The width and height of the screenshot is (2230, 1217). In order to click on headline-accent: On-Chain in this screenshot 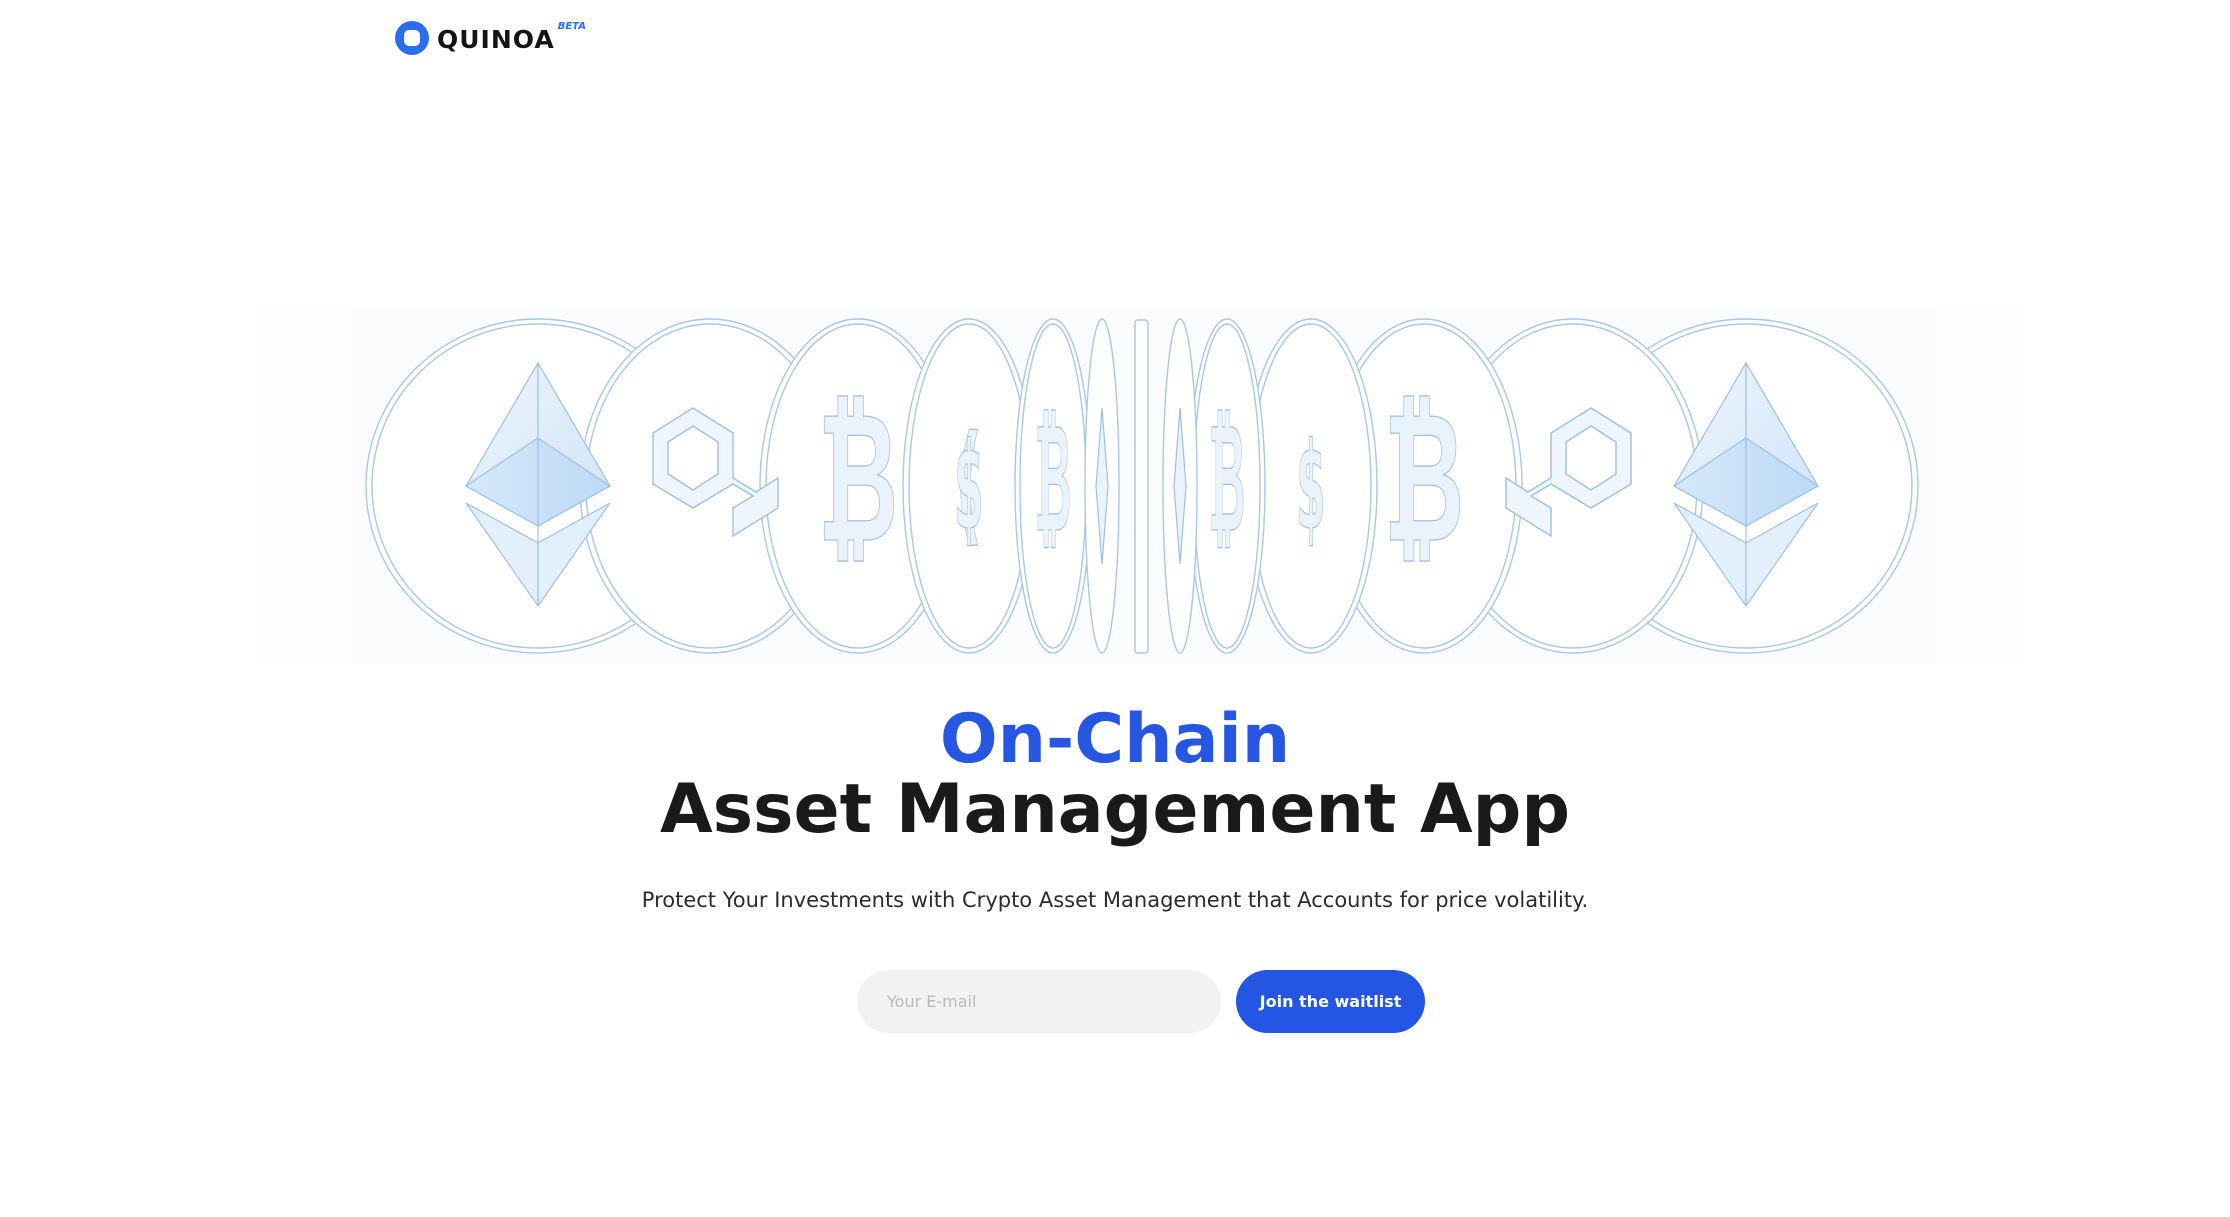, I will do `click(1115, 739)`.